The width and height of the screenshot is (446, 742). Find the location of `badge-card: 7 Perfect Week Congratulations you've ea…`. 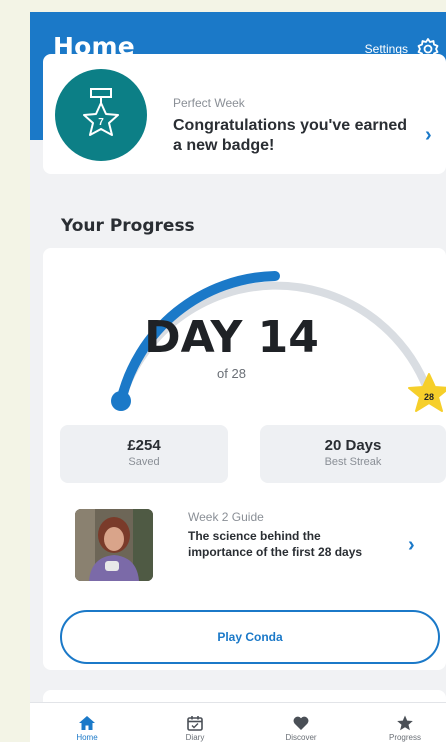

badge-card: 7 Perfect Week Congratulations you've ea… is located at coordinates (244, 114).